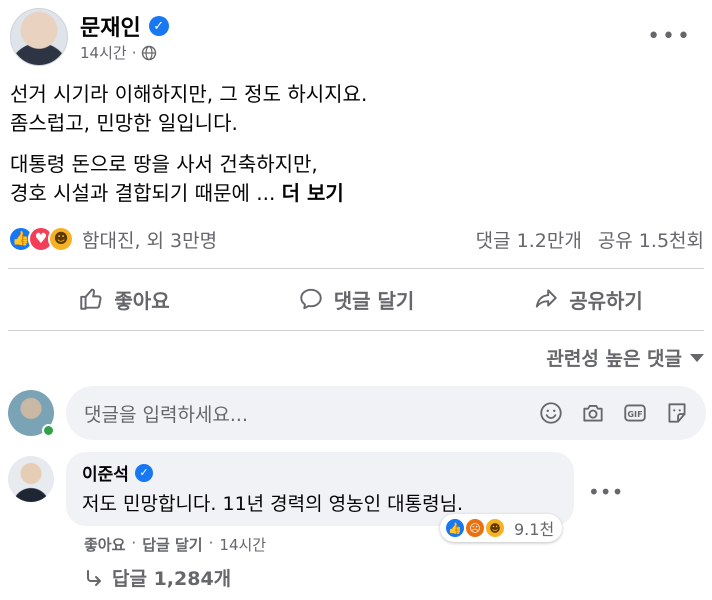 The image size is (712, 600). What do you see at coordinates (614, 413) in the screenshot?
I see `composer-icons: GIF` at bounding box center [614, 413].